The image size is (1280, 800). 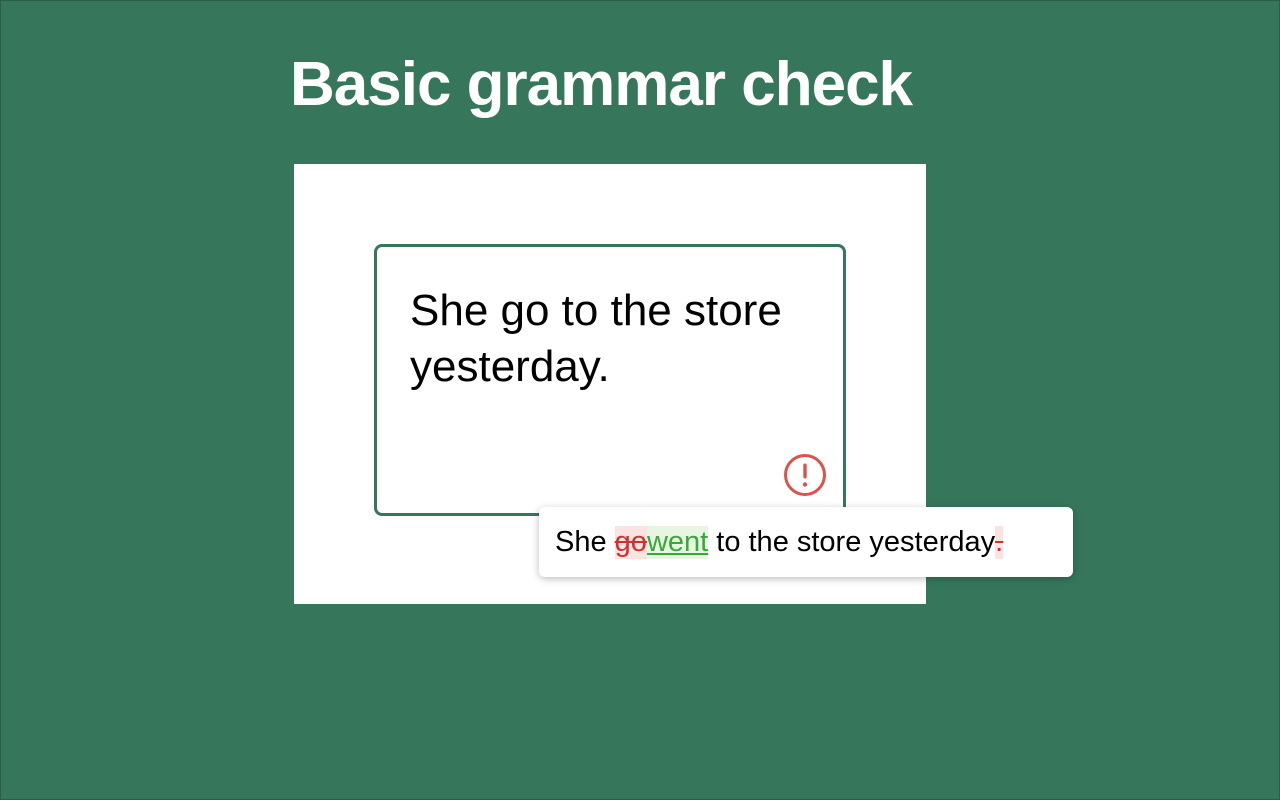 What do you see at coordinates (805, 475) in the screenshot?
I see `exclamation-circle-icon` at bounding box center [805, 475].